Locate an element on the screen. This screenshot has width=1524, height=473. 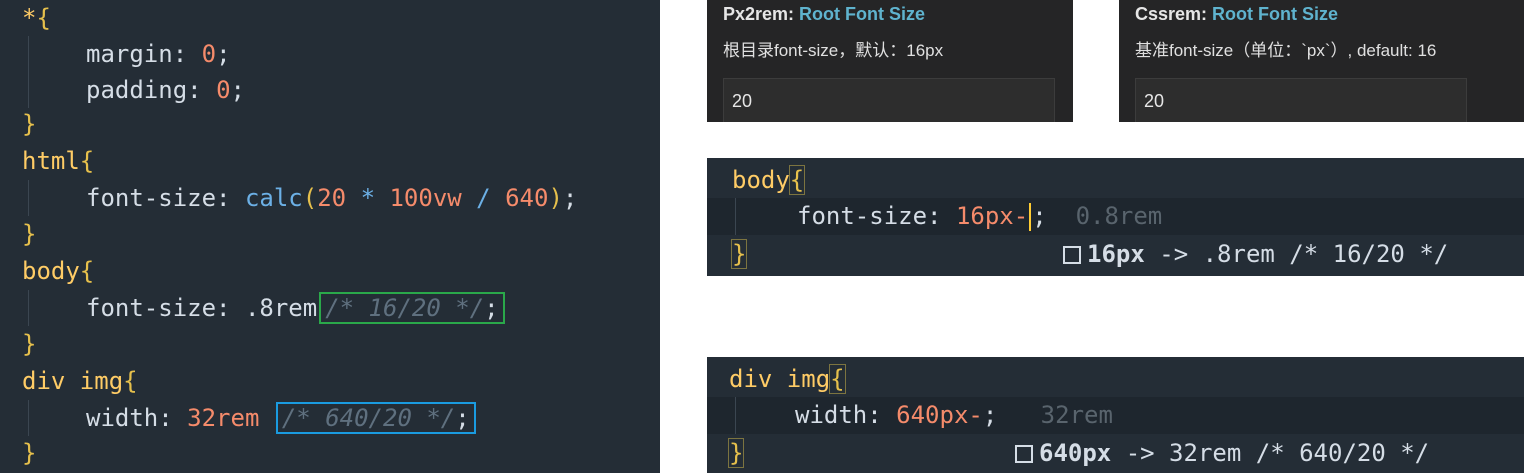
inline-hint: 0.8rem is located at coordinates (1119, 216).